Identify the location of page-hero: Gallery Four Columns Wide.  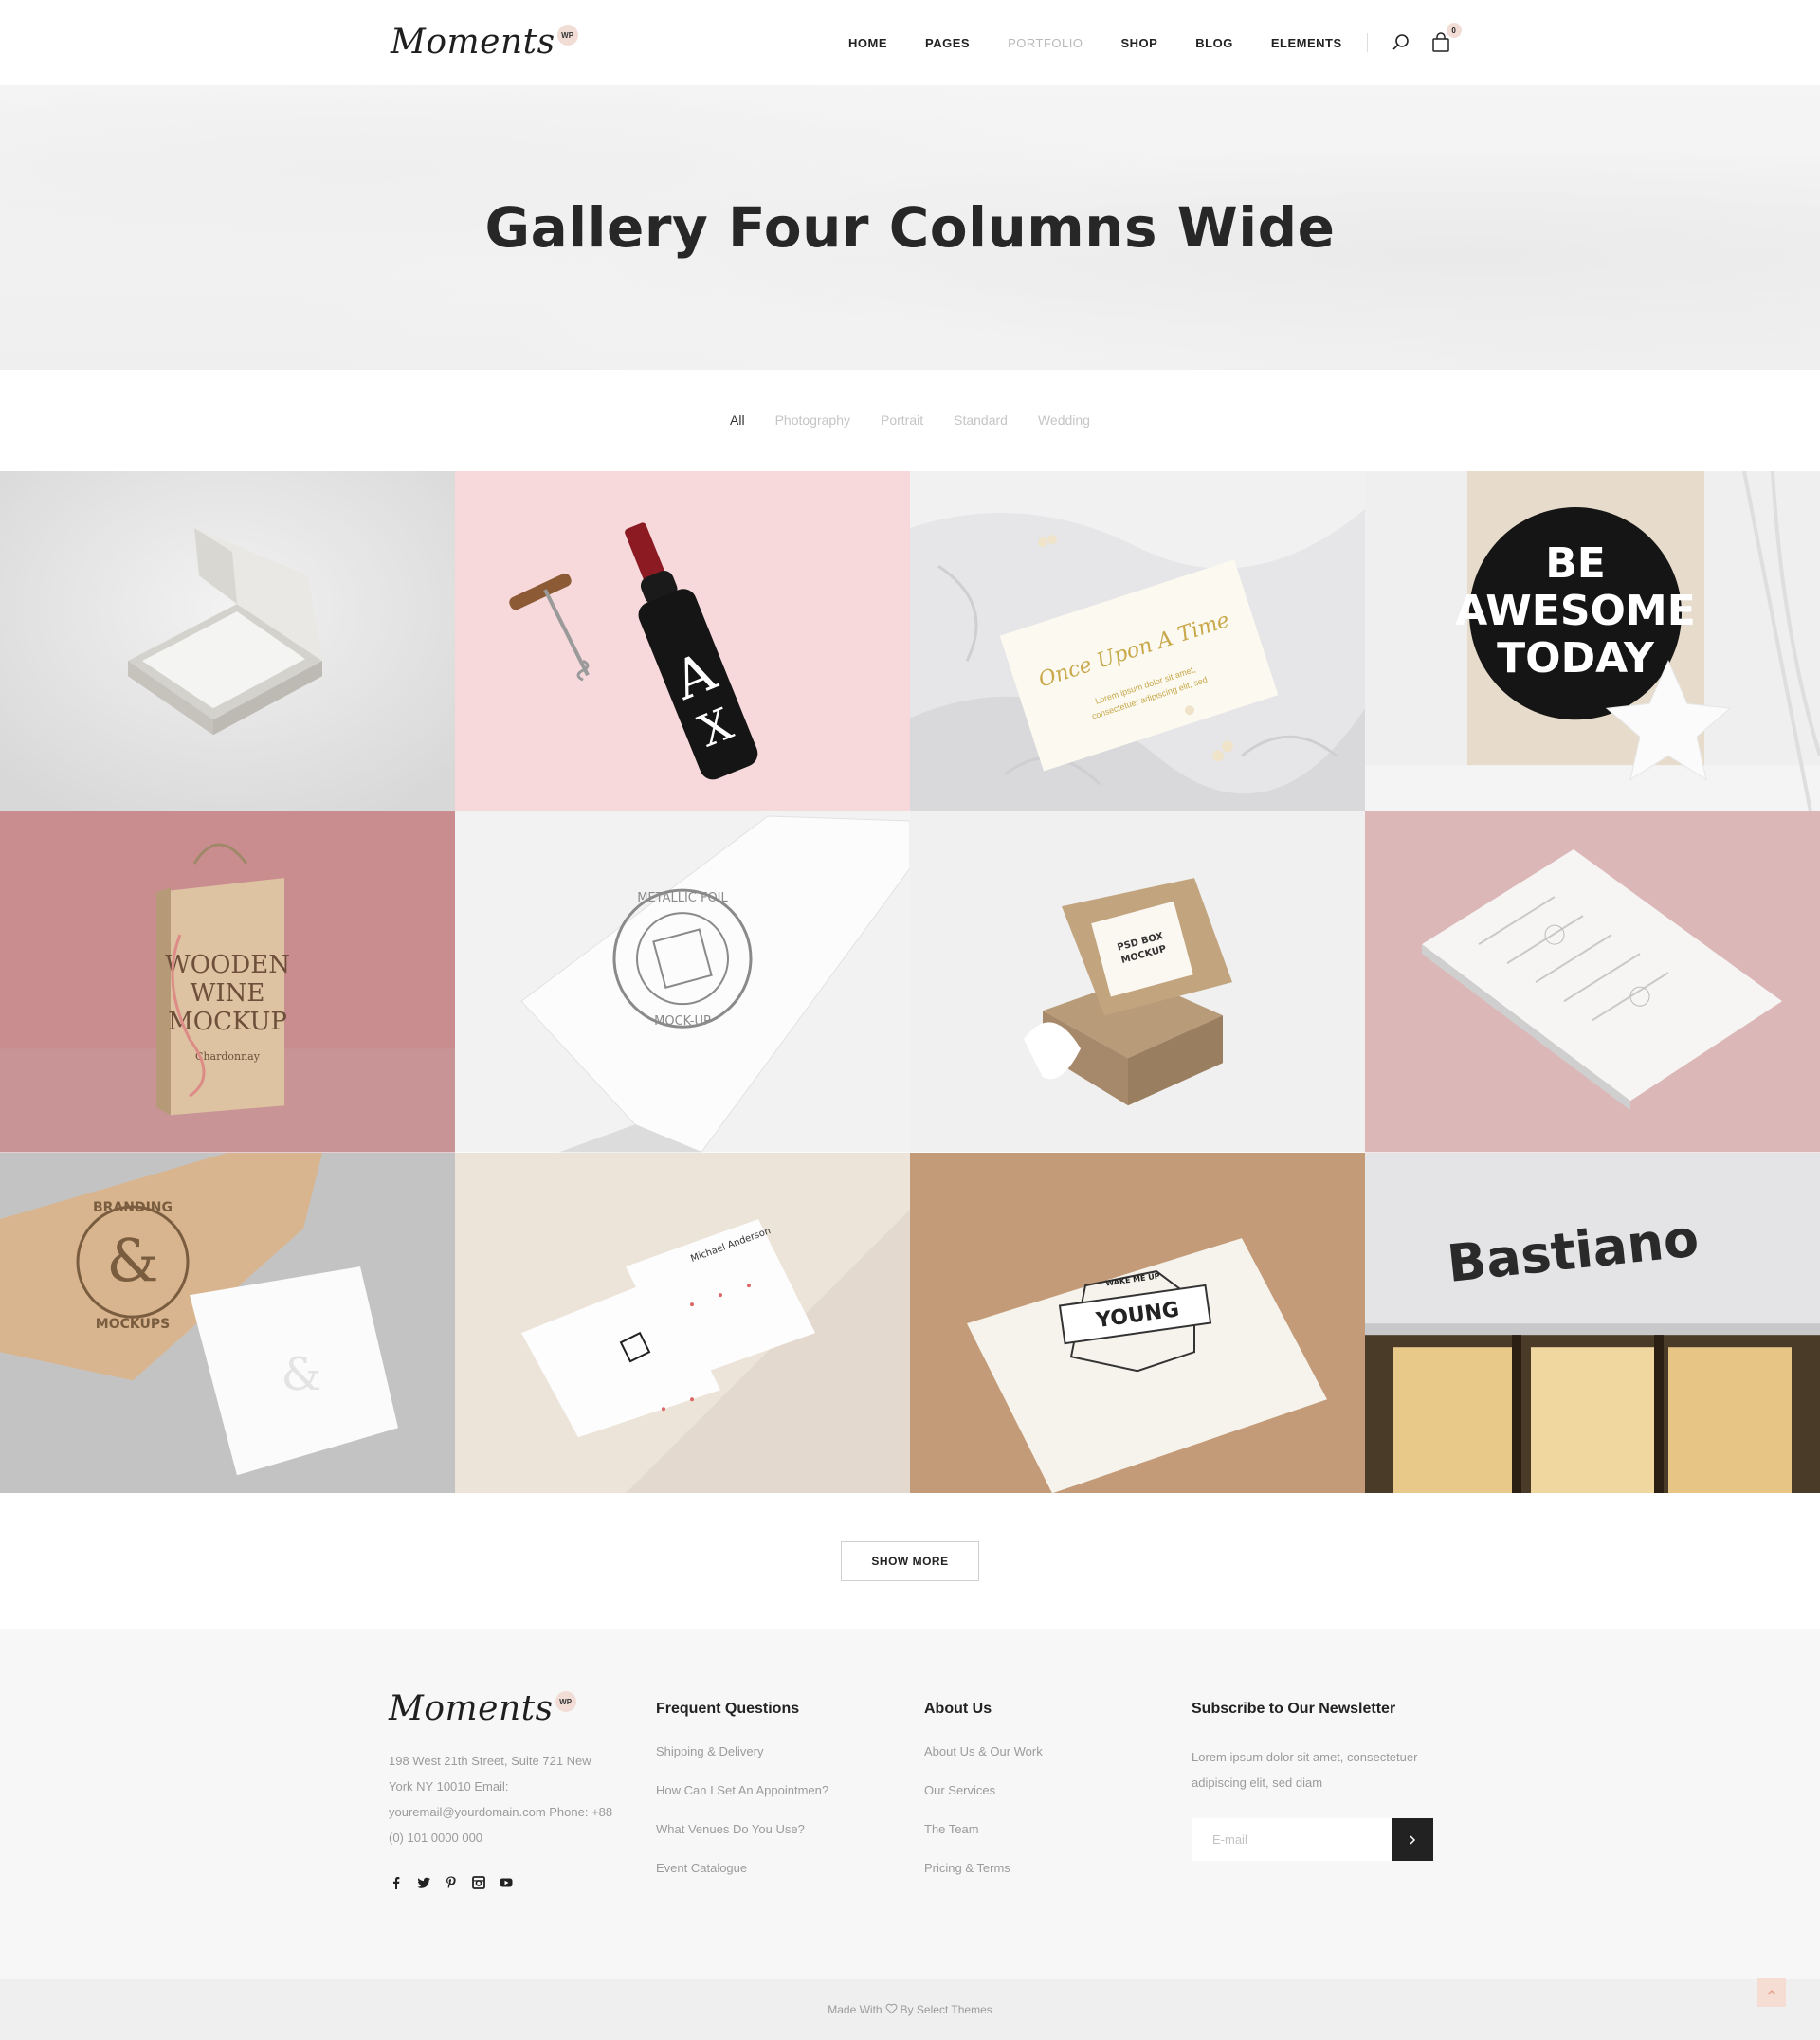
(910, 228).